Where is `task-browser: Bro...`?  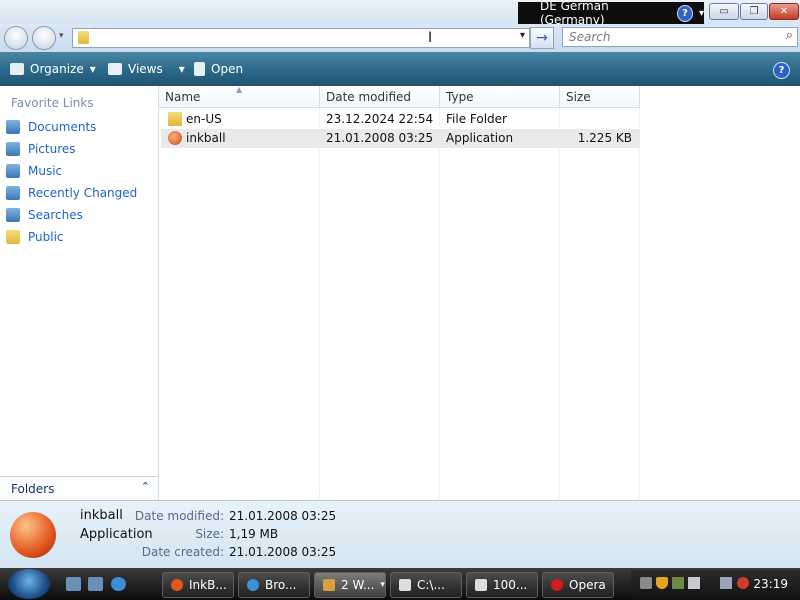 task-browser: Bro... is located at coordinates (274, 585).